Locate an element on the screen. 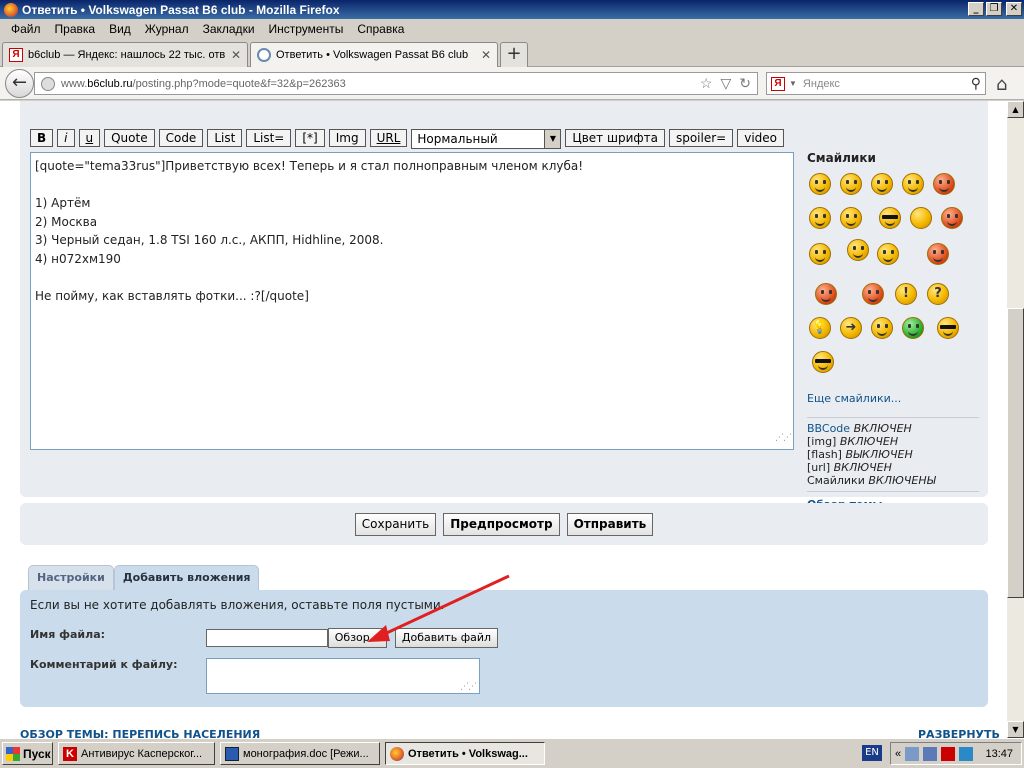 The width and height of the screenshot is (1024, 768). file-input is located at coordinates (267, 638).